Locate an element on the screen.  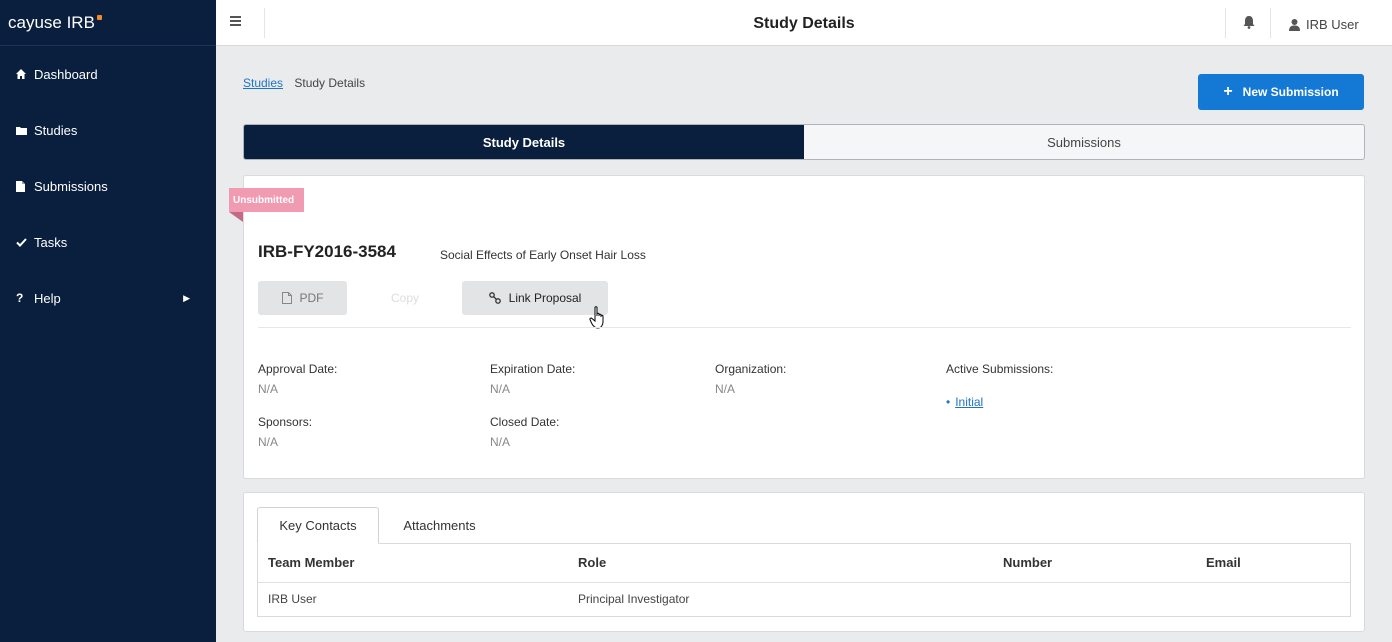
check-icon is located at coordinates (24, 242).